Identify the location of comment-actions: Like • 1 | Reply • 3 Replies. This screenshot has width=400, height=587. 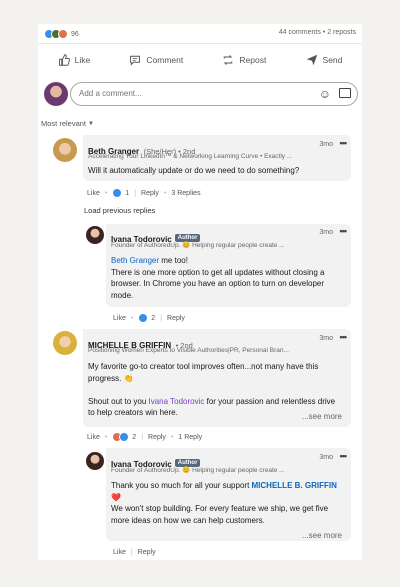
(144, 193).